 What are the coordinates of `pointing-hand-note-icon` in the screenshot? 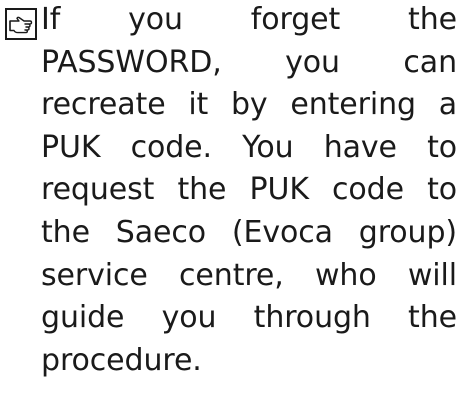 It's located at (21, 24).